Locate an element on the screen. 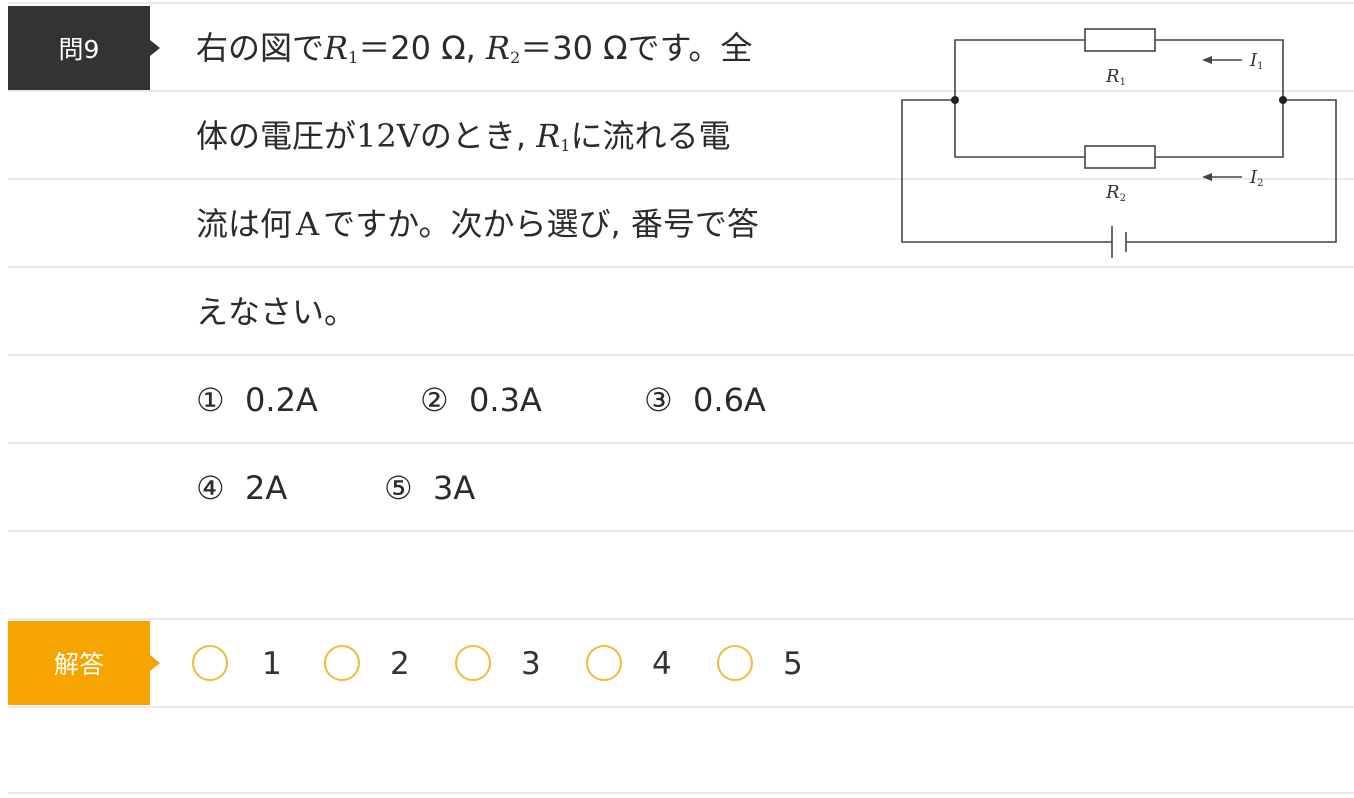  question-text: のとき, is located at coordinates (473, 136).